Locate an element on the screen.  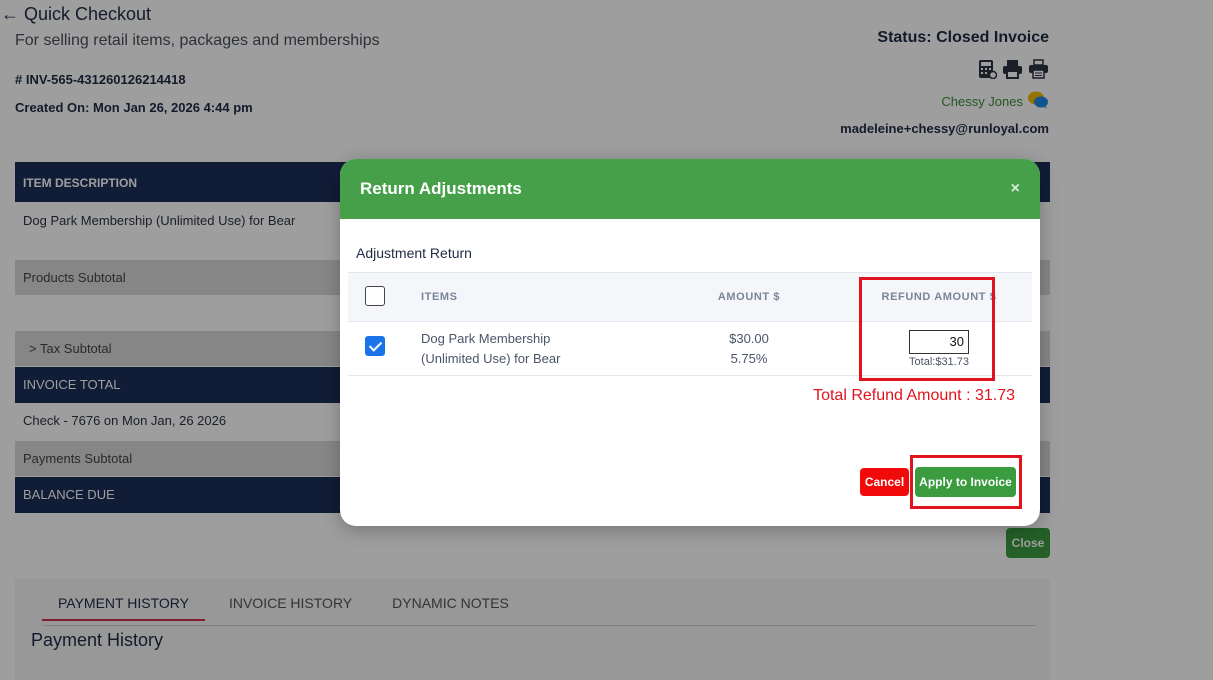
select-all-checkbox is located at coordinates (375, 295).